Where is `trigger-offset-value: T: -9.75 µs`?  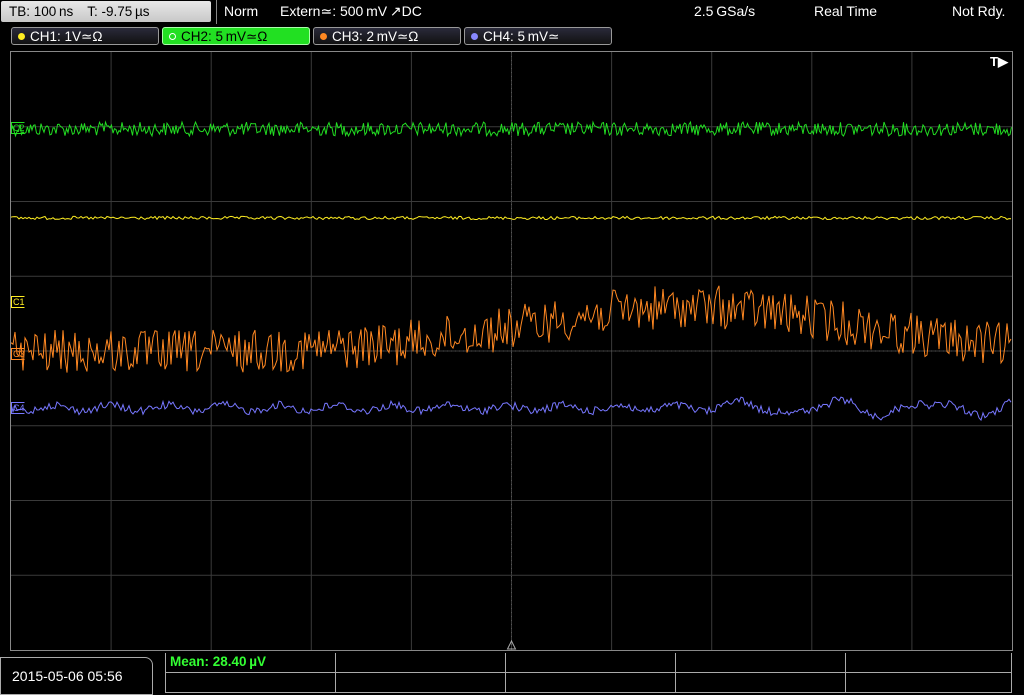 trigger-offset-value: T: -9.75 µs is located at coordinates (118, 11).